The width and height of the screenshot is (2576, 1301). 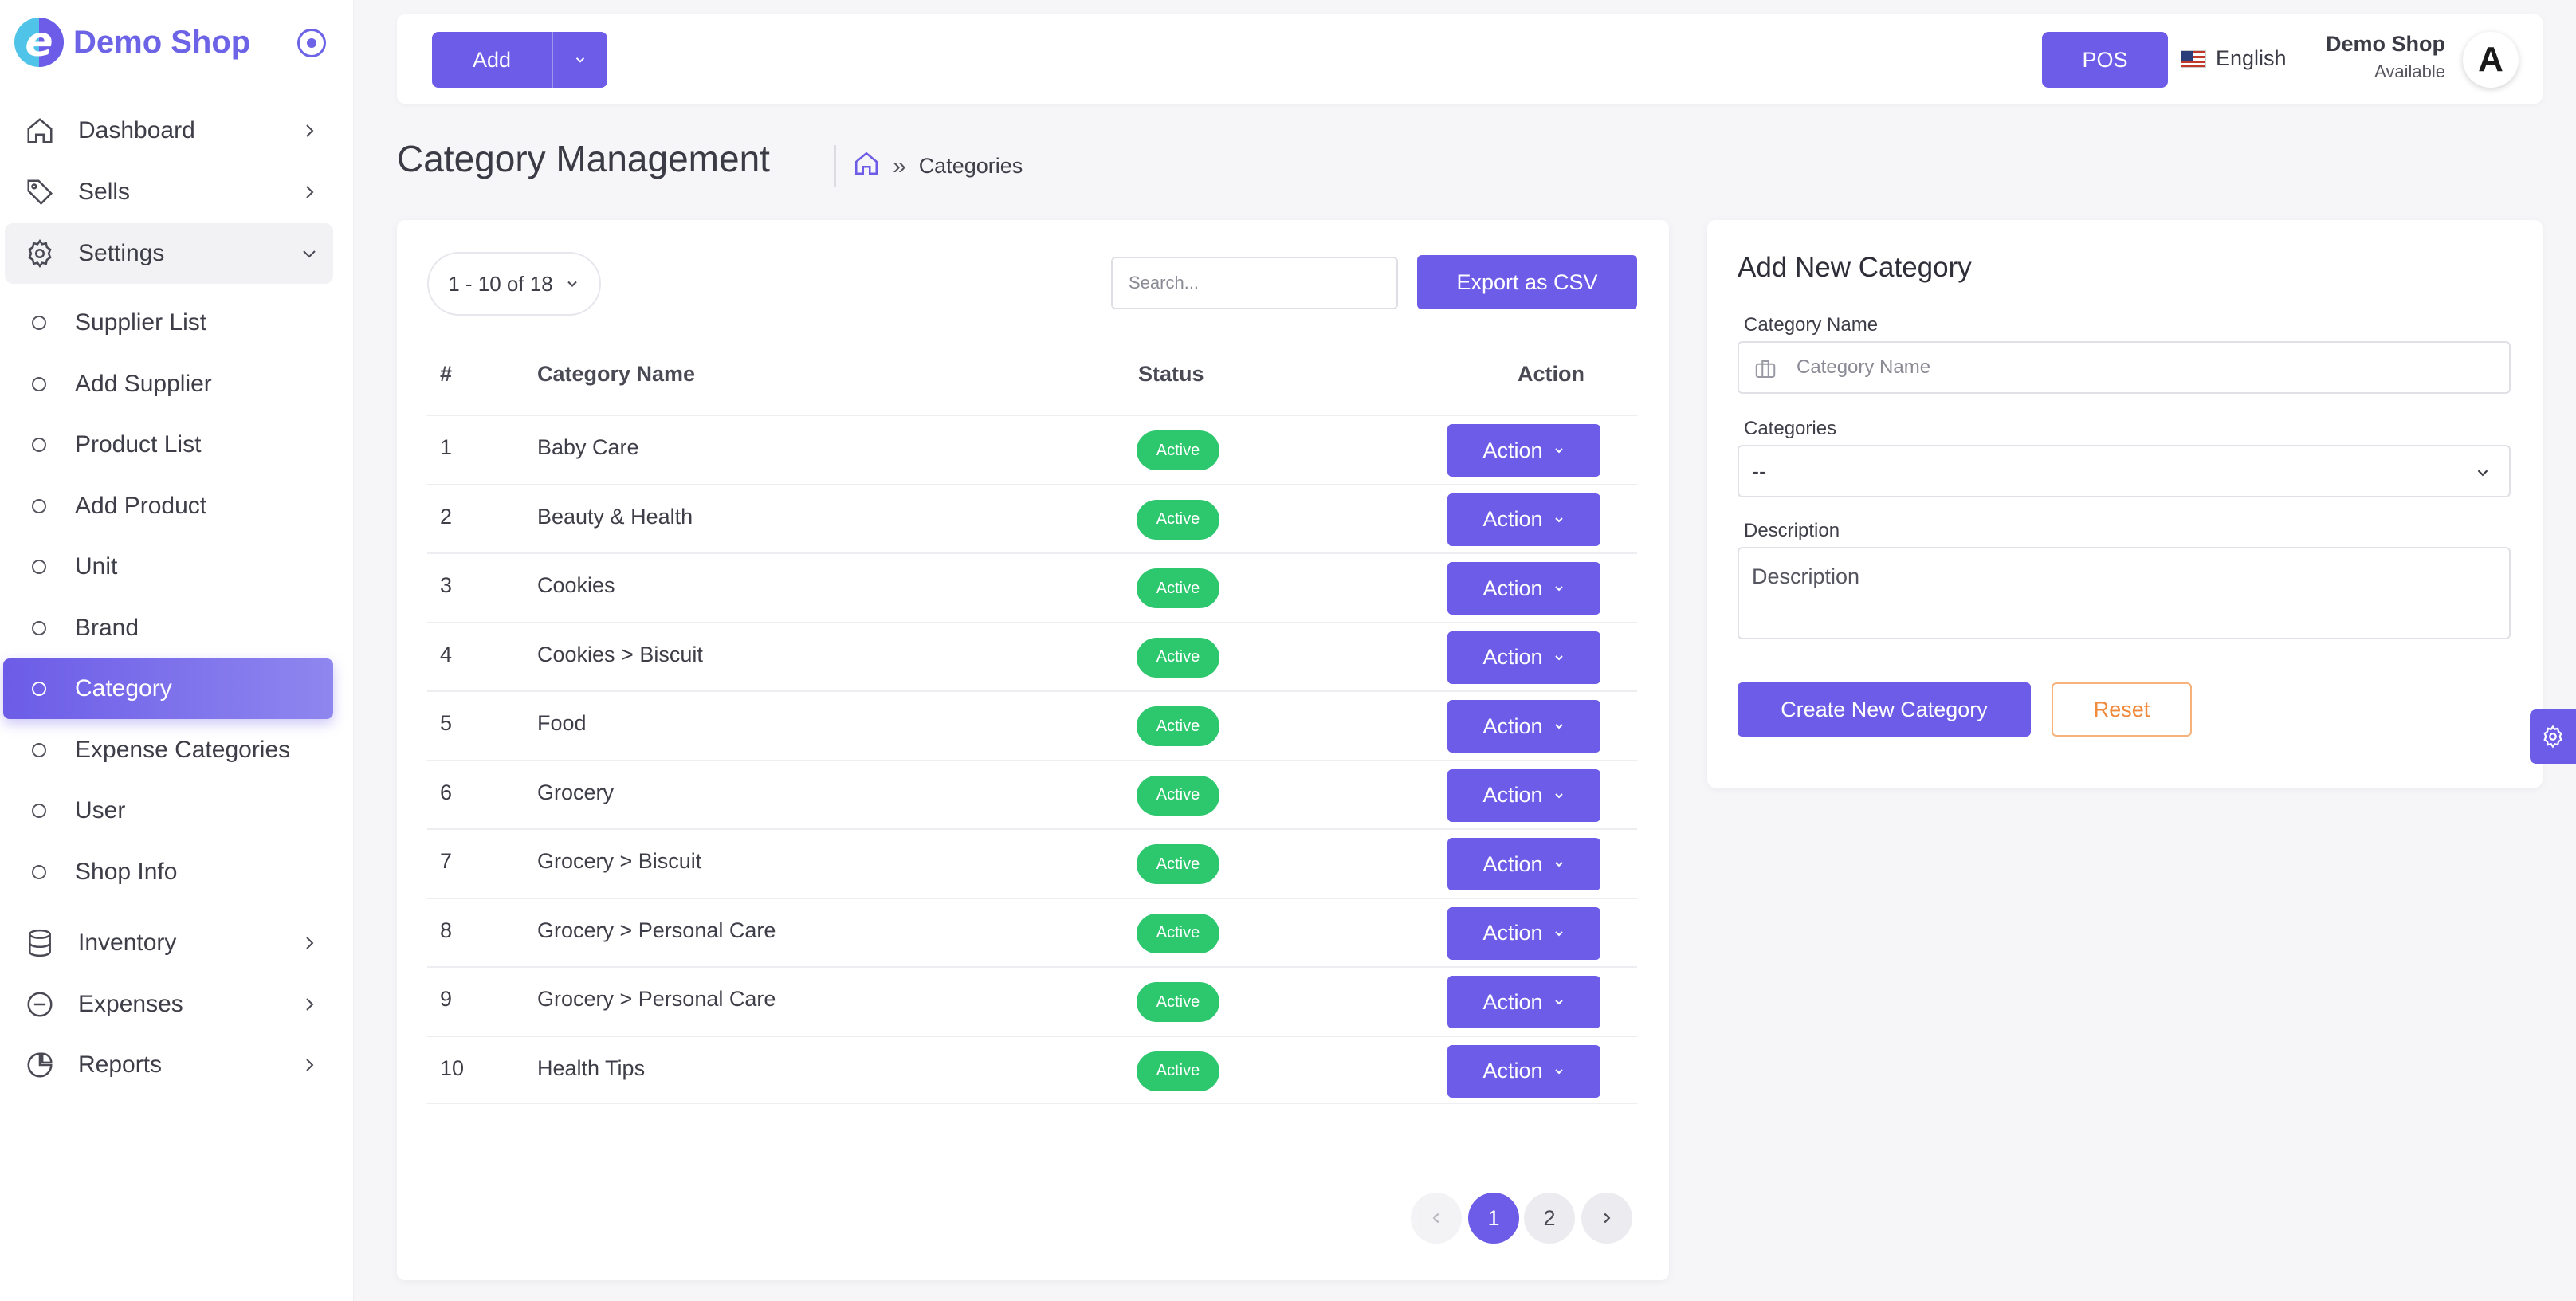 What do you see at coordinates (1606, 1219) in the screenshot?
I see `pagination-next` at bounding box center [1606, 1219].